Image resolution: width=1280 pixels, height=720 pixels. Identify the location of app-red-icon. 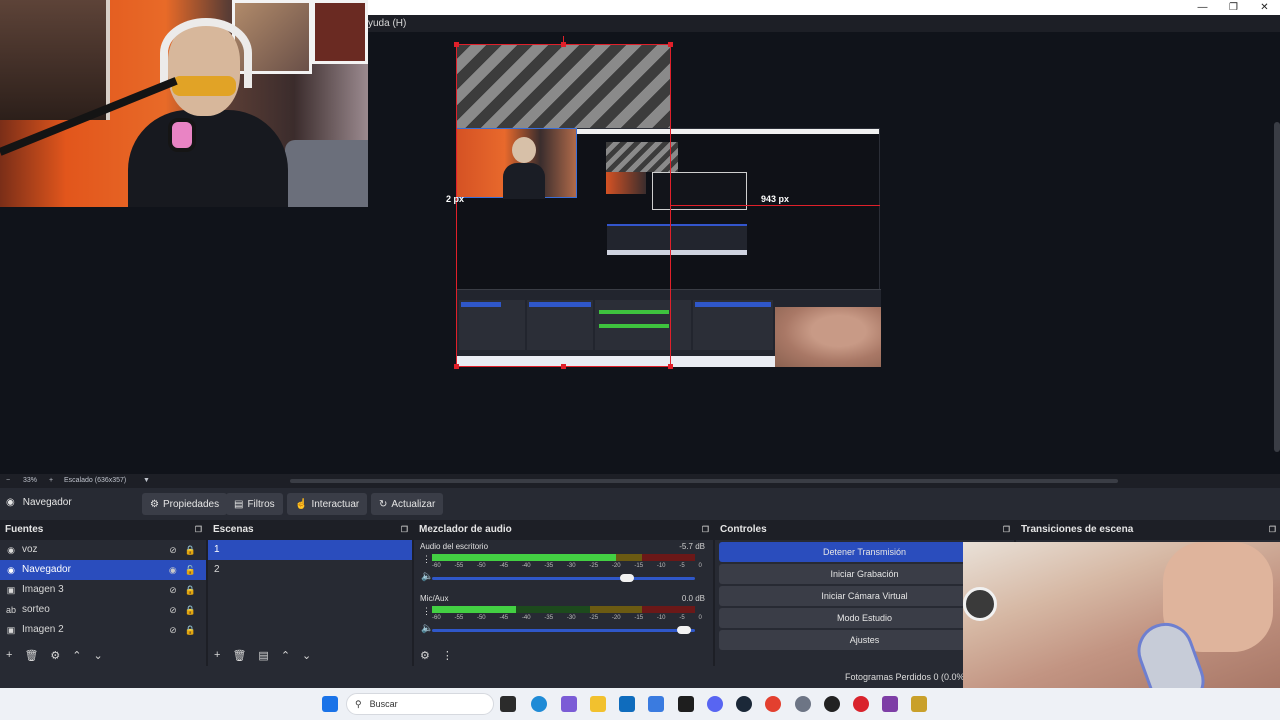
(861, 704).